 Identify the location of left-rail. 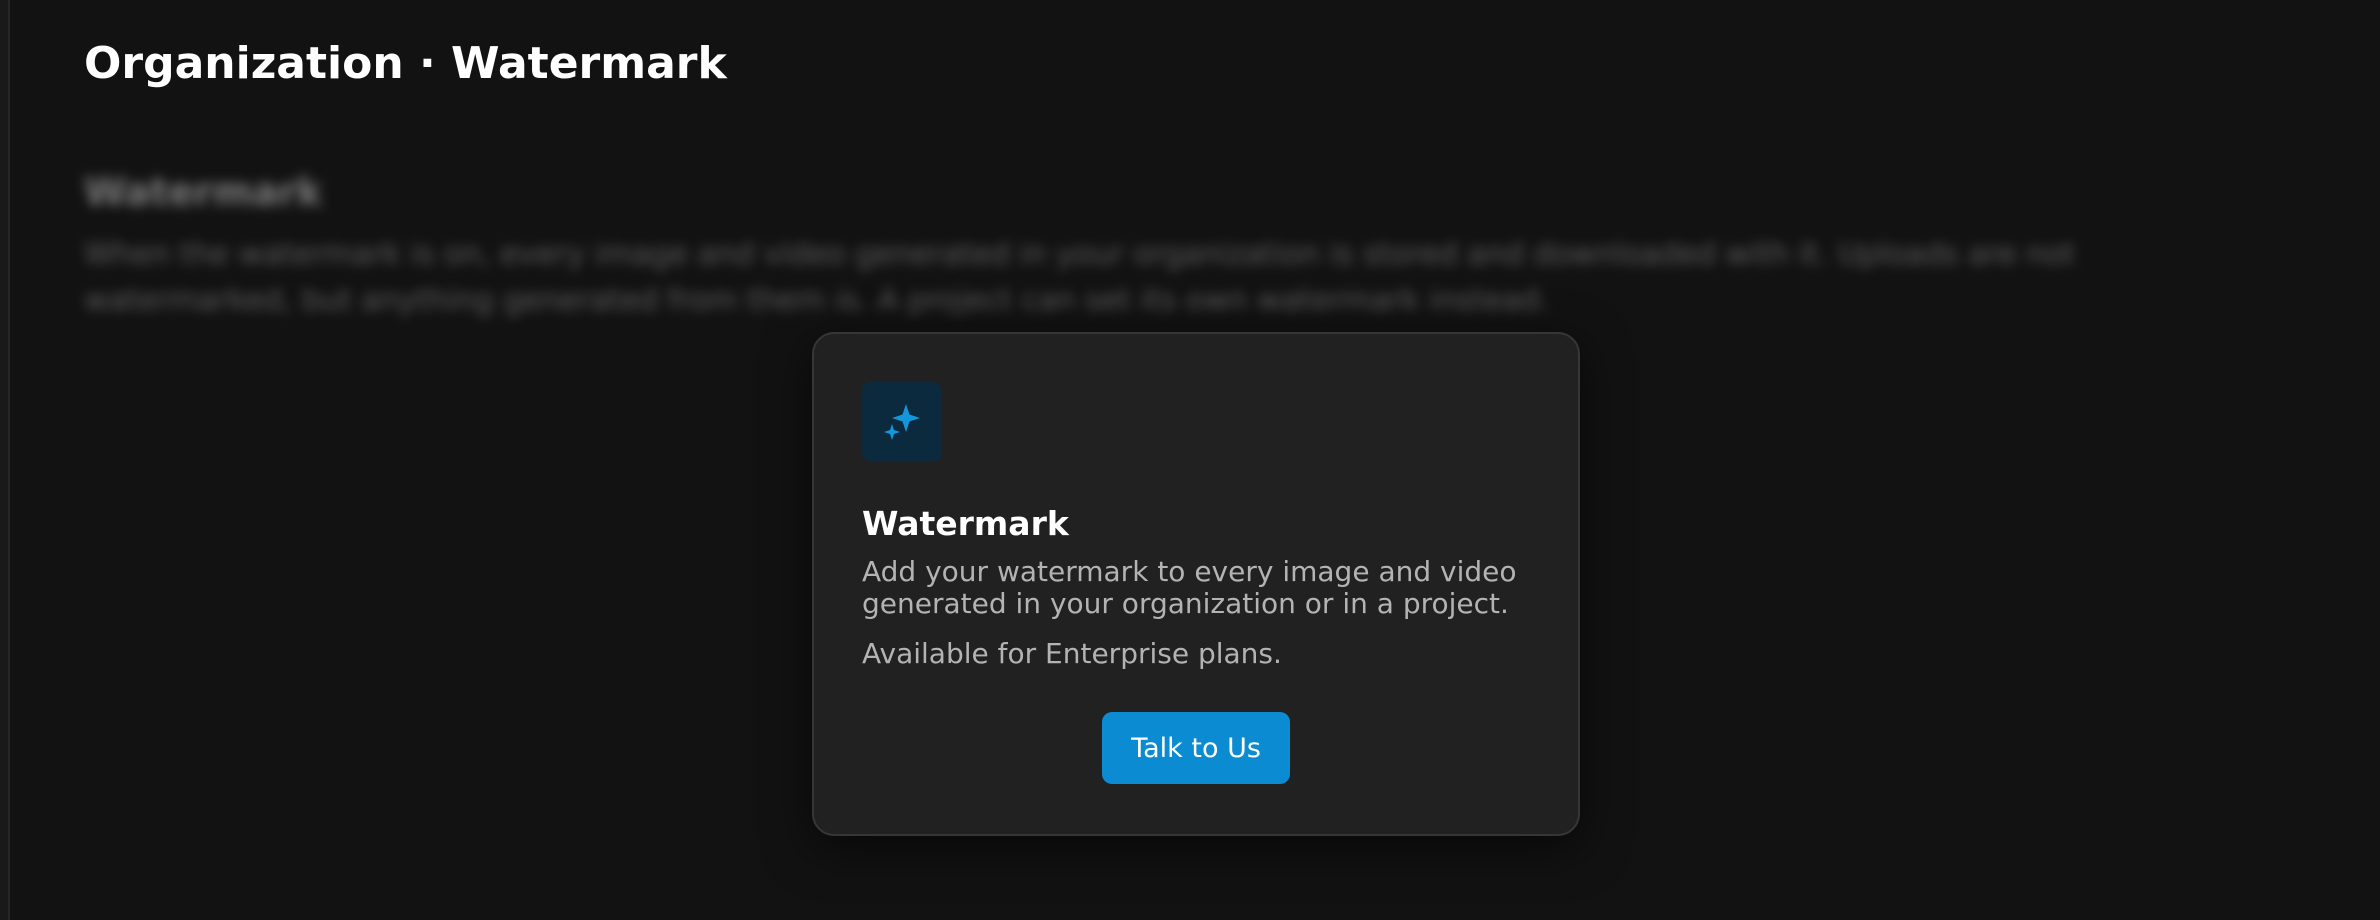
(5, 460).